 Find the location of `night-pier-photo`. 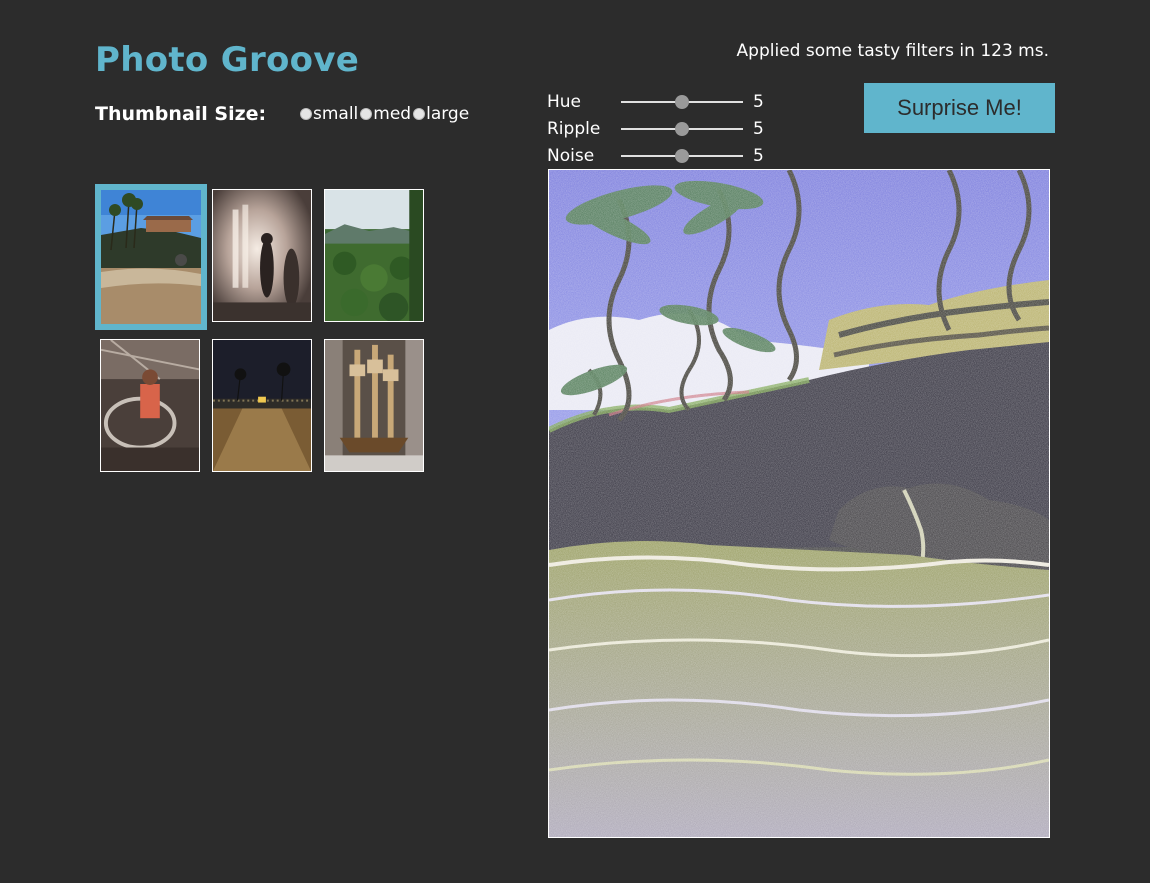

night-pier-photo is located at coordinates (262, 405).